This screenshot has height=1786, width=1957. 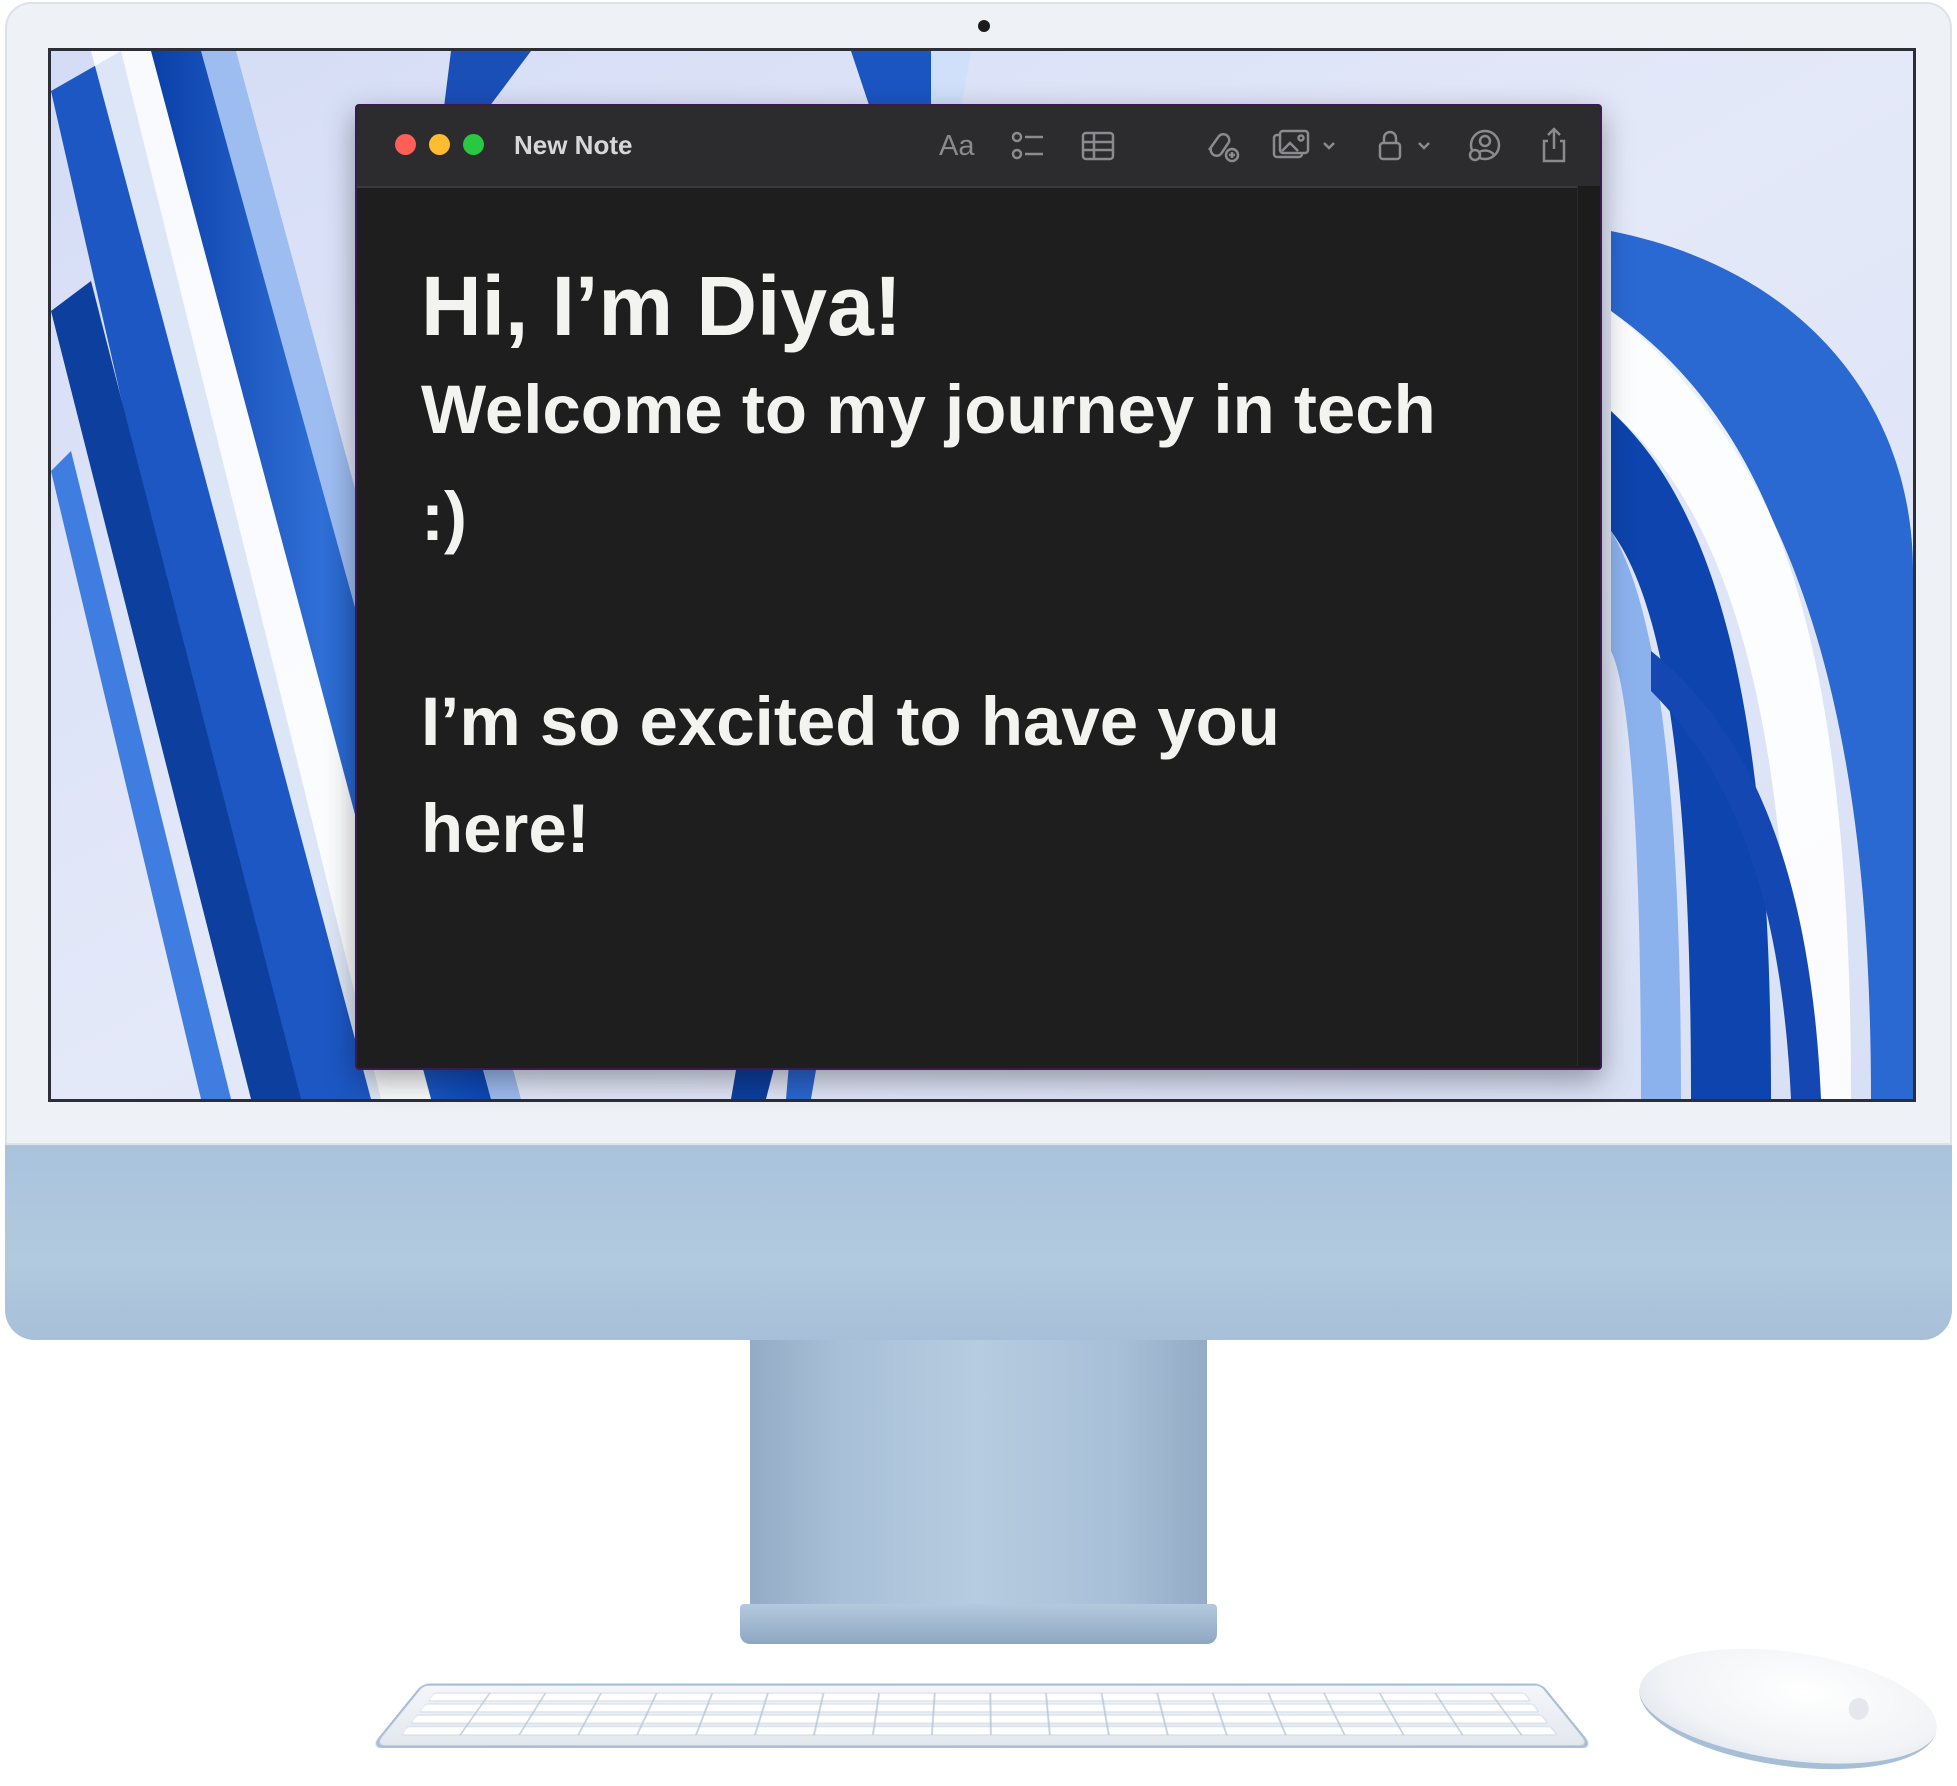 What do you see at coordinates (1859, 1709) in the screenshot?
I see `apple-logo-icon` at bounding box center [1859, 1709].